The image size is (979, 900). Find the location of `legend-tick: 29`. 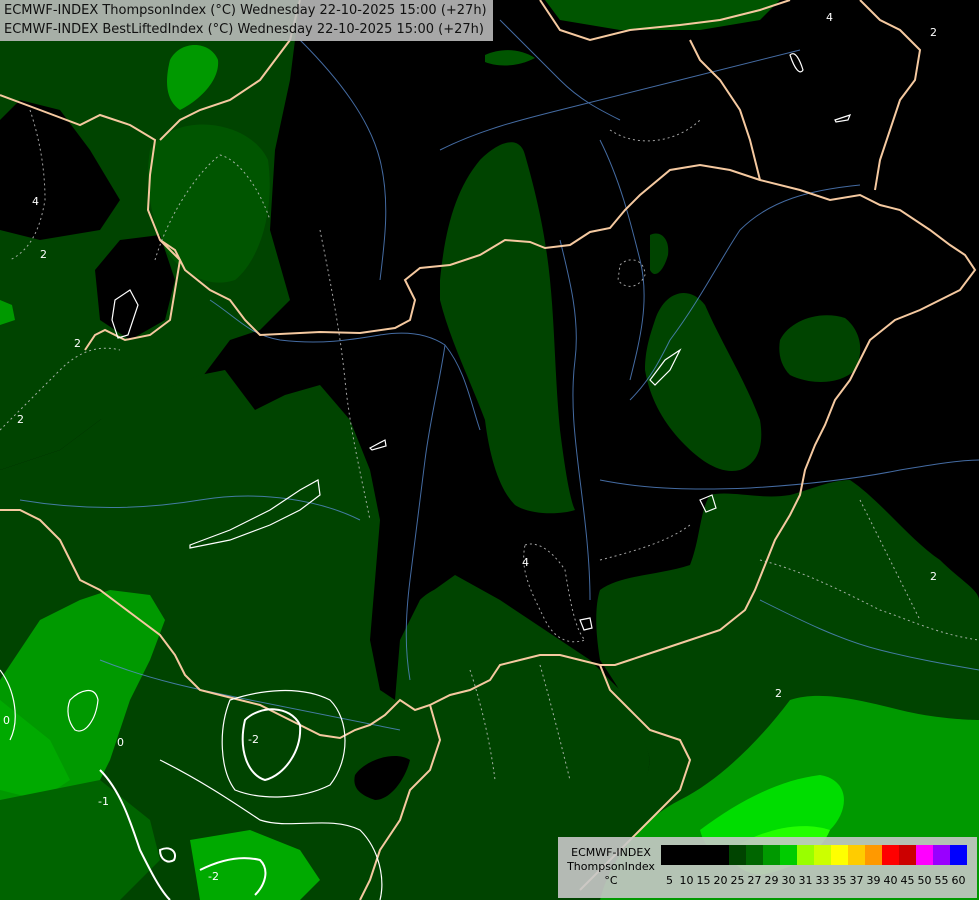

legend-tick: 29 is located at coordinates (771, 880).